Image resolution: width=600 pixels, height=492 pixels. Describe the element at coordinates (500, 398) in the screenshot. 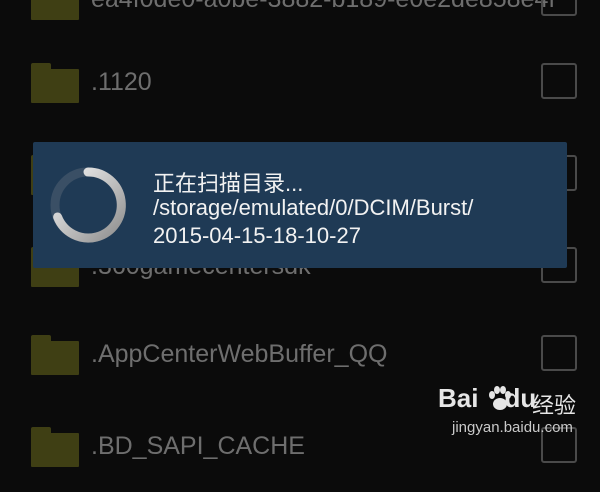

I see `paw-icon` at that location.